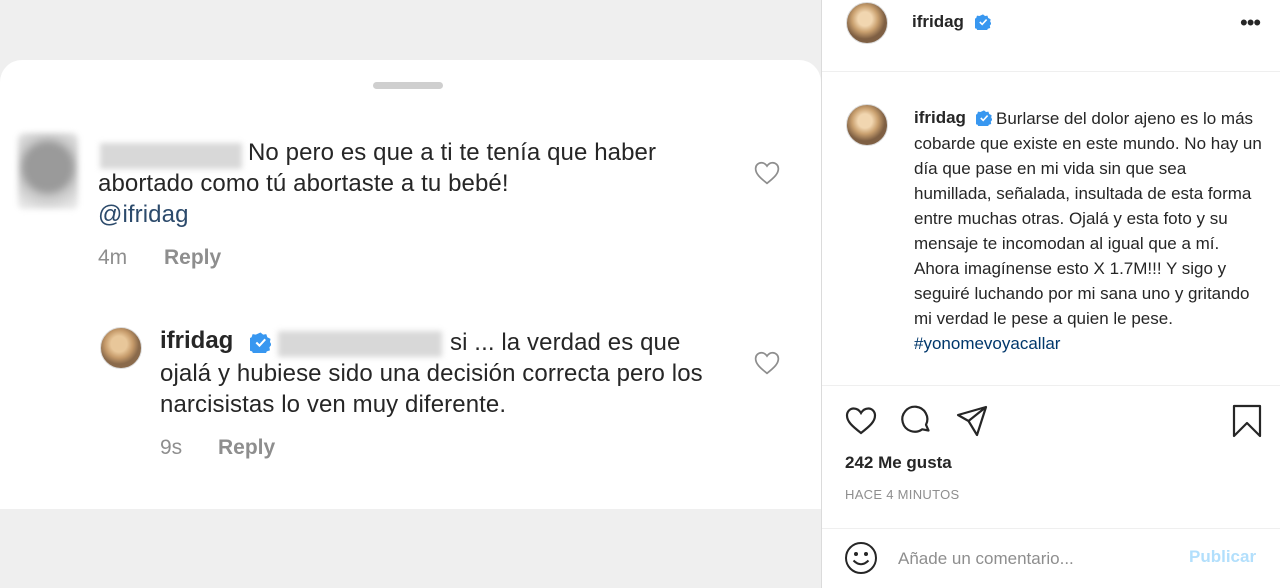  I want to click on post-actions, so click(1051, 422).